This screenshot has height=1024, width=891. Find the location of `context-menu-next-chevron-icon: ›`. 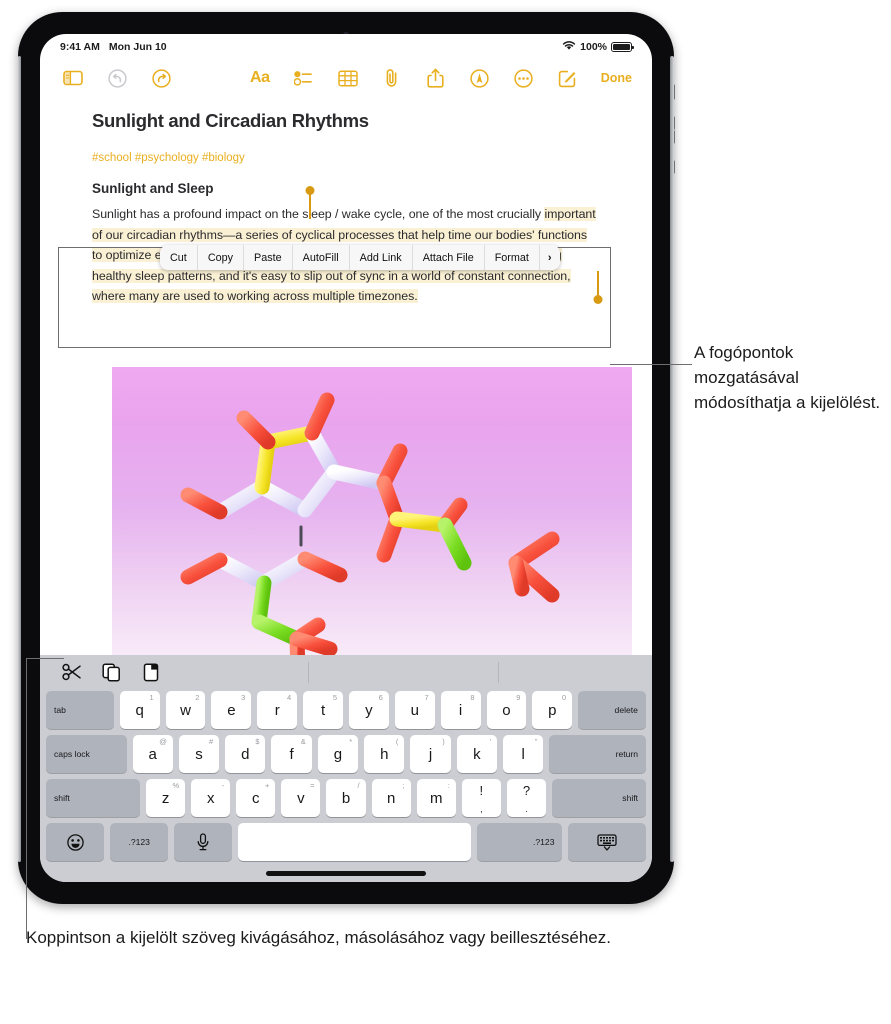

context-menu-next-chevron-icon: › is located at coordinates (550, 257).